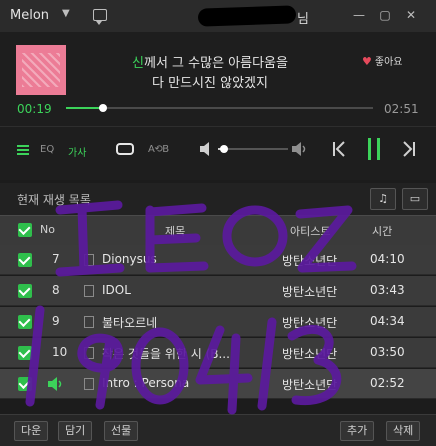 The width and height of the screenshot is (436, 446). I want to click on chat-icon, so click(100, 17).